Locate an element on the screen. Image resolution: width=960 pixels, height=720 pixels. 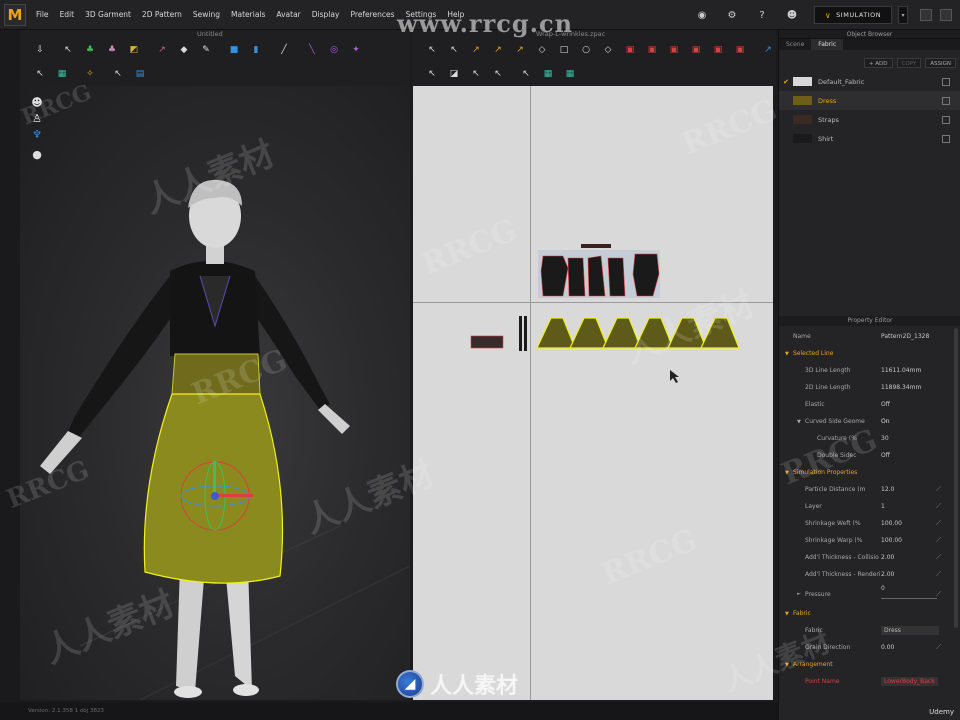
pressure-value: 0 is located at coordinates (883, 588).